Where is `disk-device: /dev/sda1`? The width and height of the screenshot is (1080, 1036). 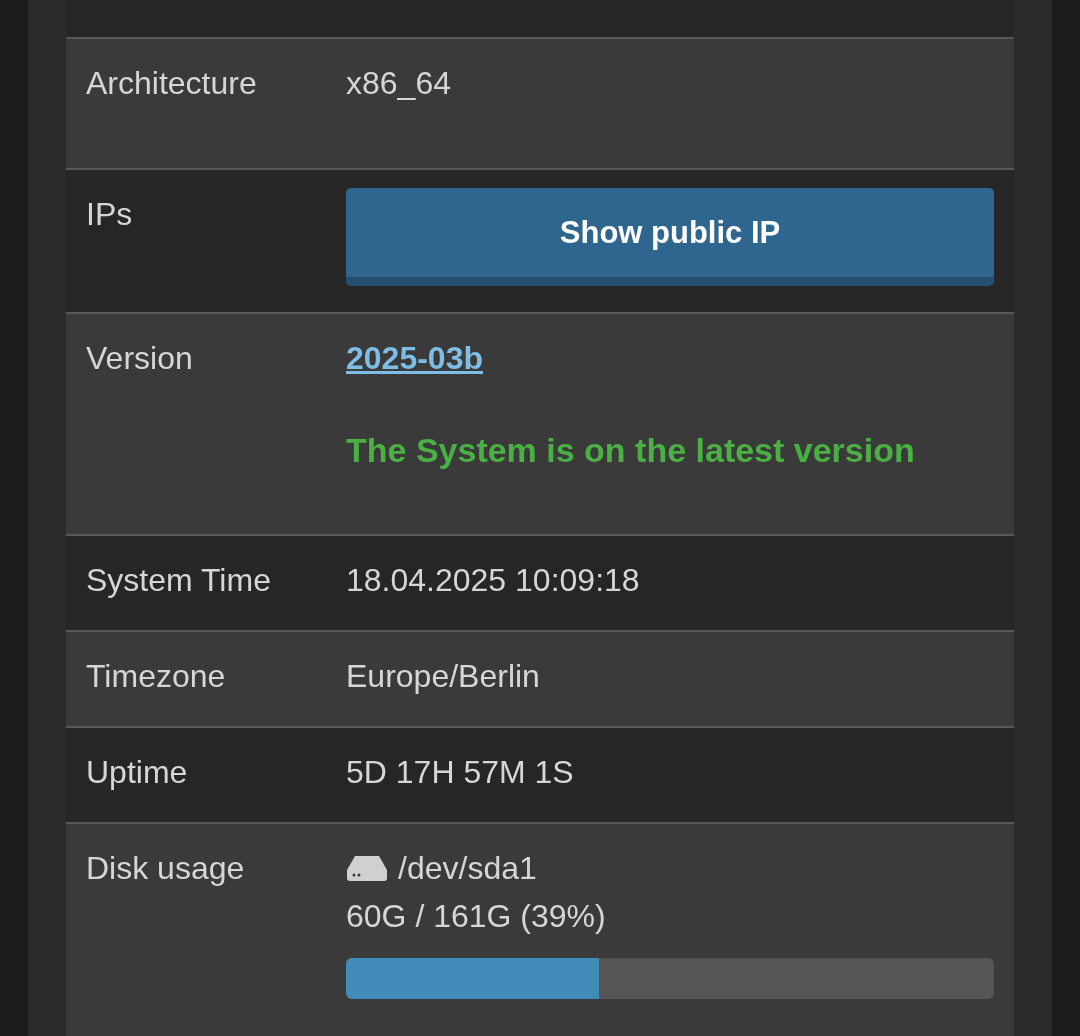
disk-device: /dev/sda1 is located at coordinates (467, 868).